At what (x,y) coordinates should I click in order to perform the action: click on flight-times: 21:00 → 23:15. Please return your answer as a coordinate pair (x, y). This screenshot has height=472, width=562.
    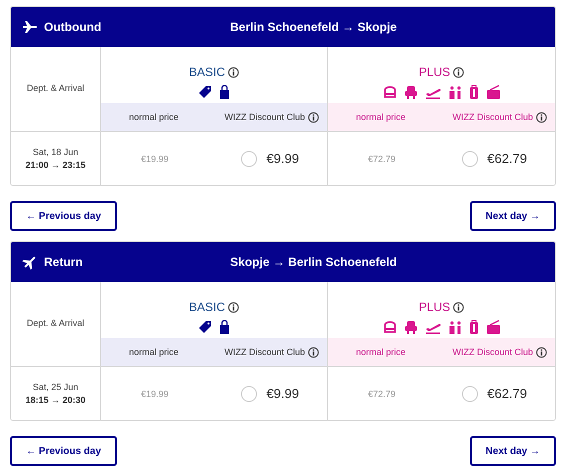
    Looking at the image, I should click on (55, 165).